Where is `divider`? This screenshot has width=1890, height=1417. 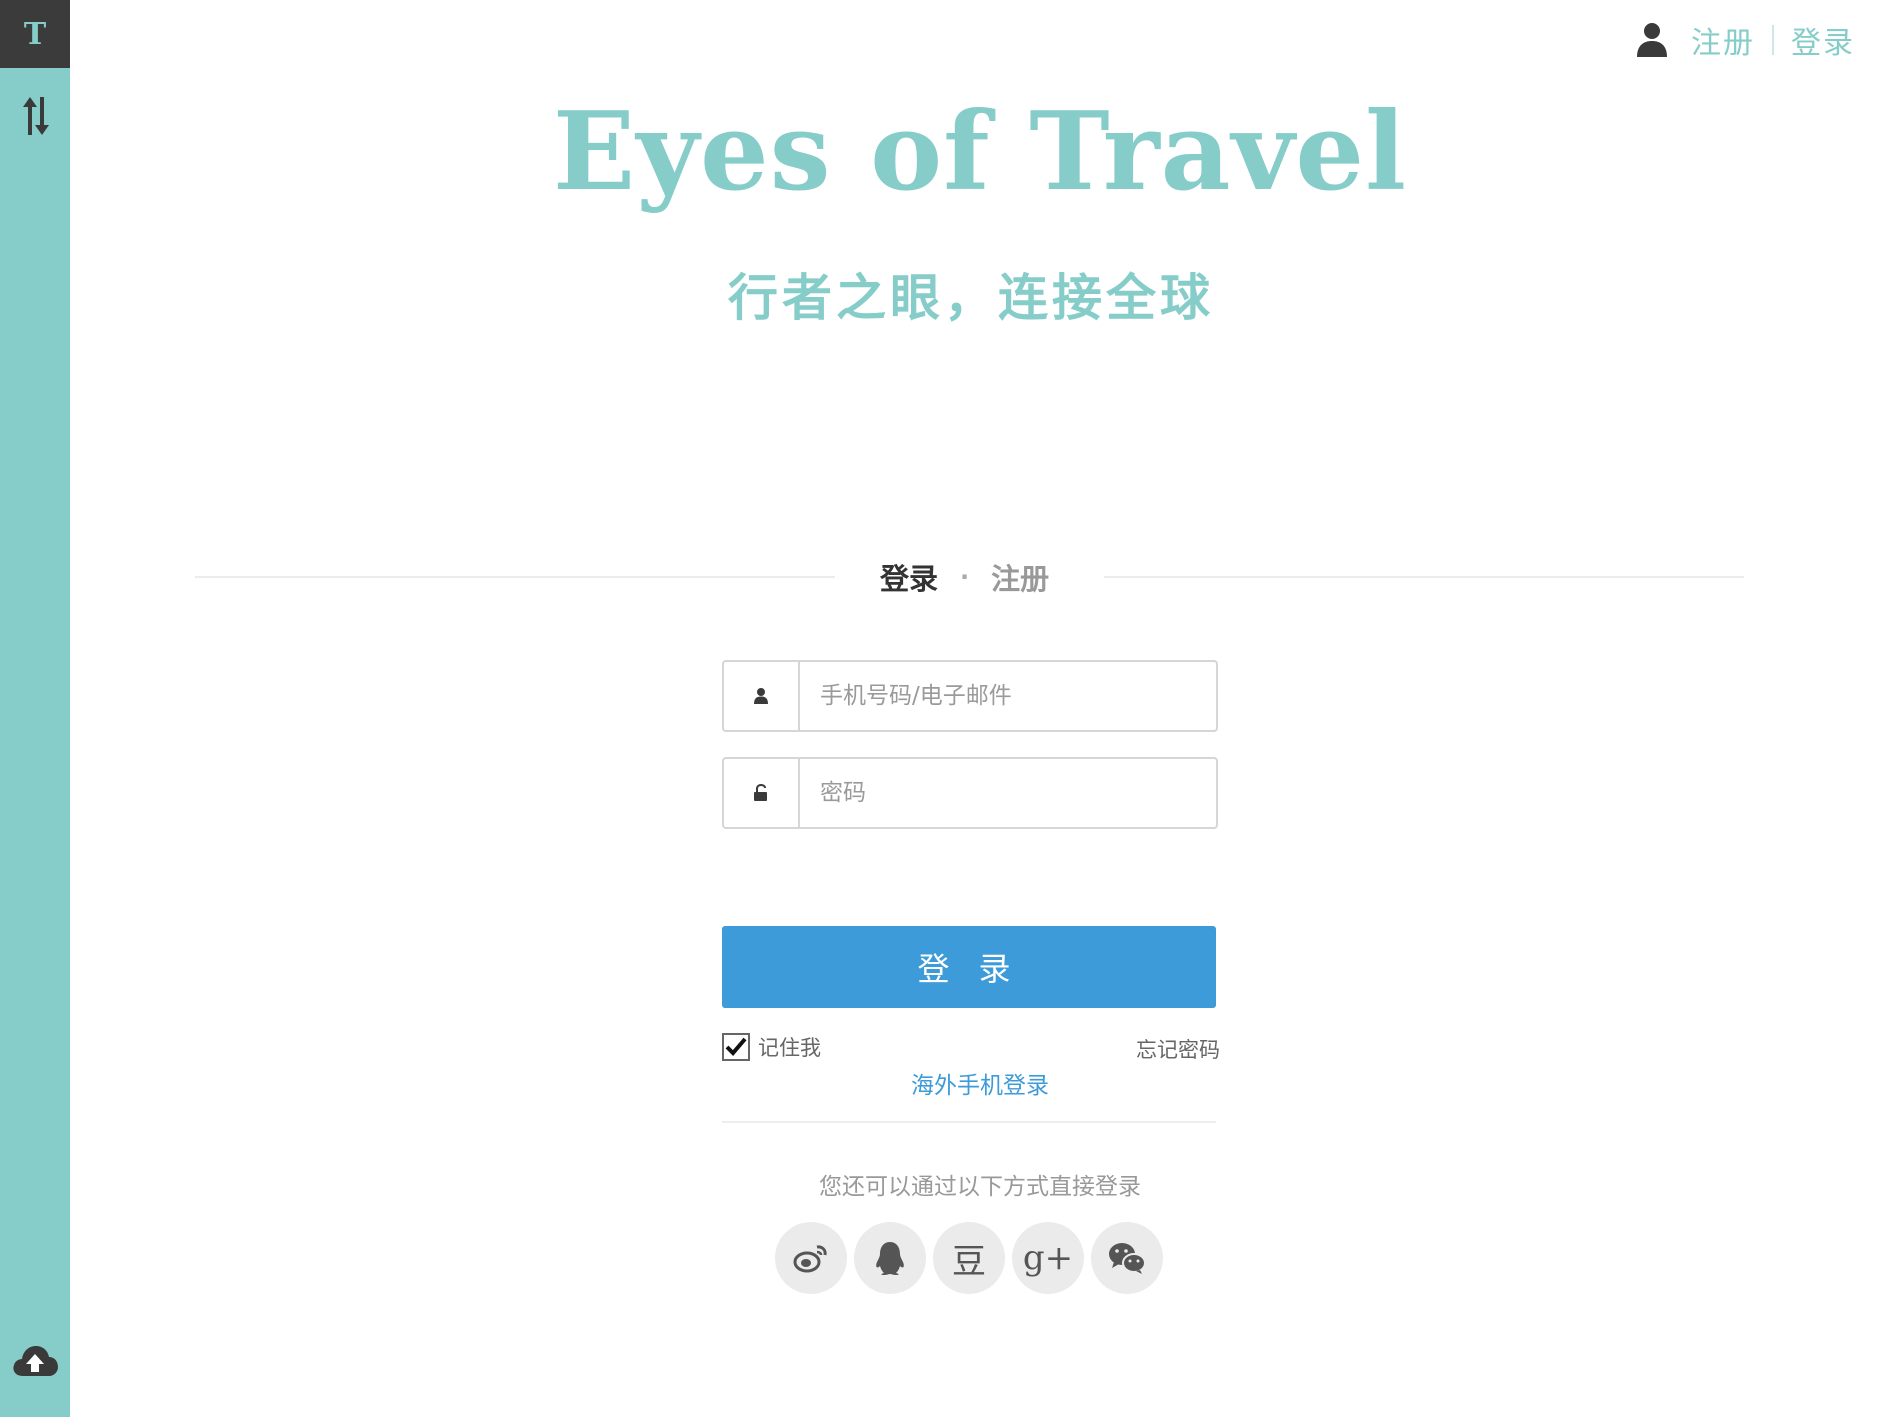
divider is located at coordinates (969, 1122).